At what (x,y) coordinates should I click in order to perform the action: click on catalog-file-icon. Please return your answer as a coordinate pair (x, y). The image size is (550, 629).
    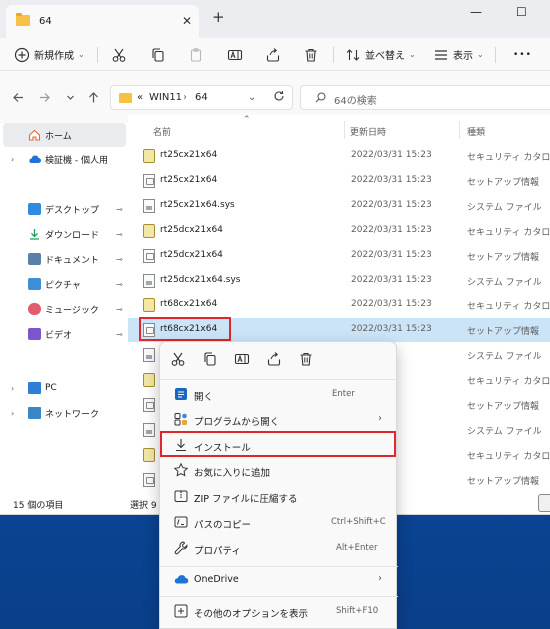
    Looking at the image, I should click on (149, 305).